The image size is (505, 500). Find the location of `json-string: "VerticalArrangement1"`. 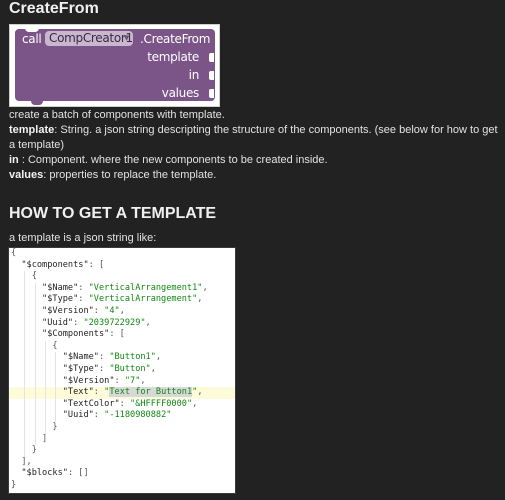

json-string: "VerticalArrangement1" is located at coordinates (145, 287).